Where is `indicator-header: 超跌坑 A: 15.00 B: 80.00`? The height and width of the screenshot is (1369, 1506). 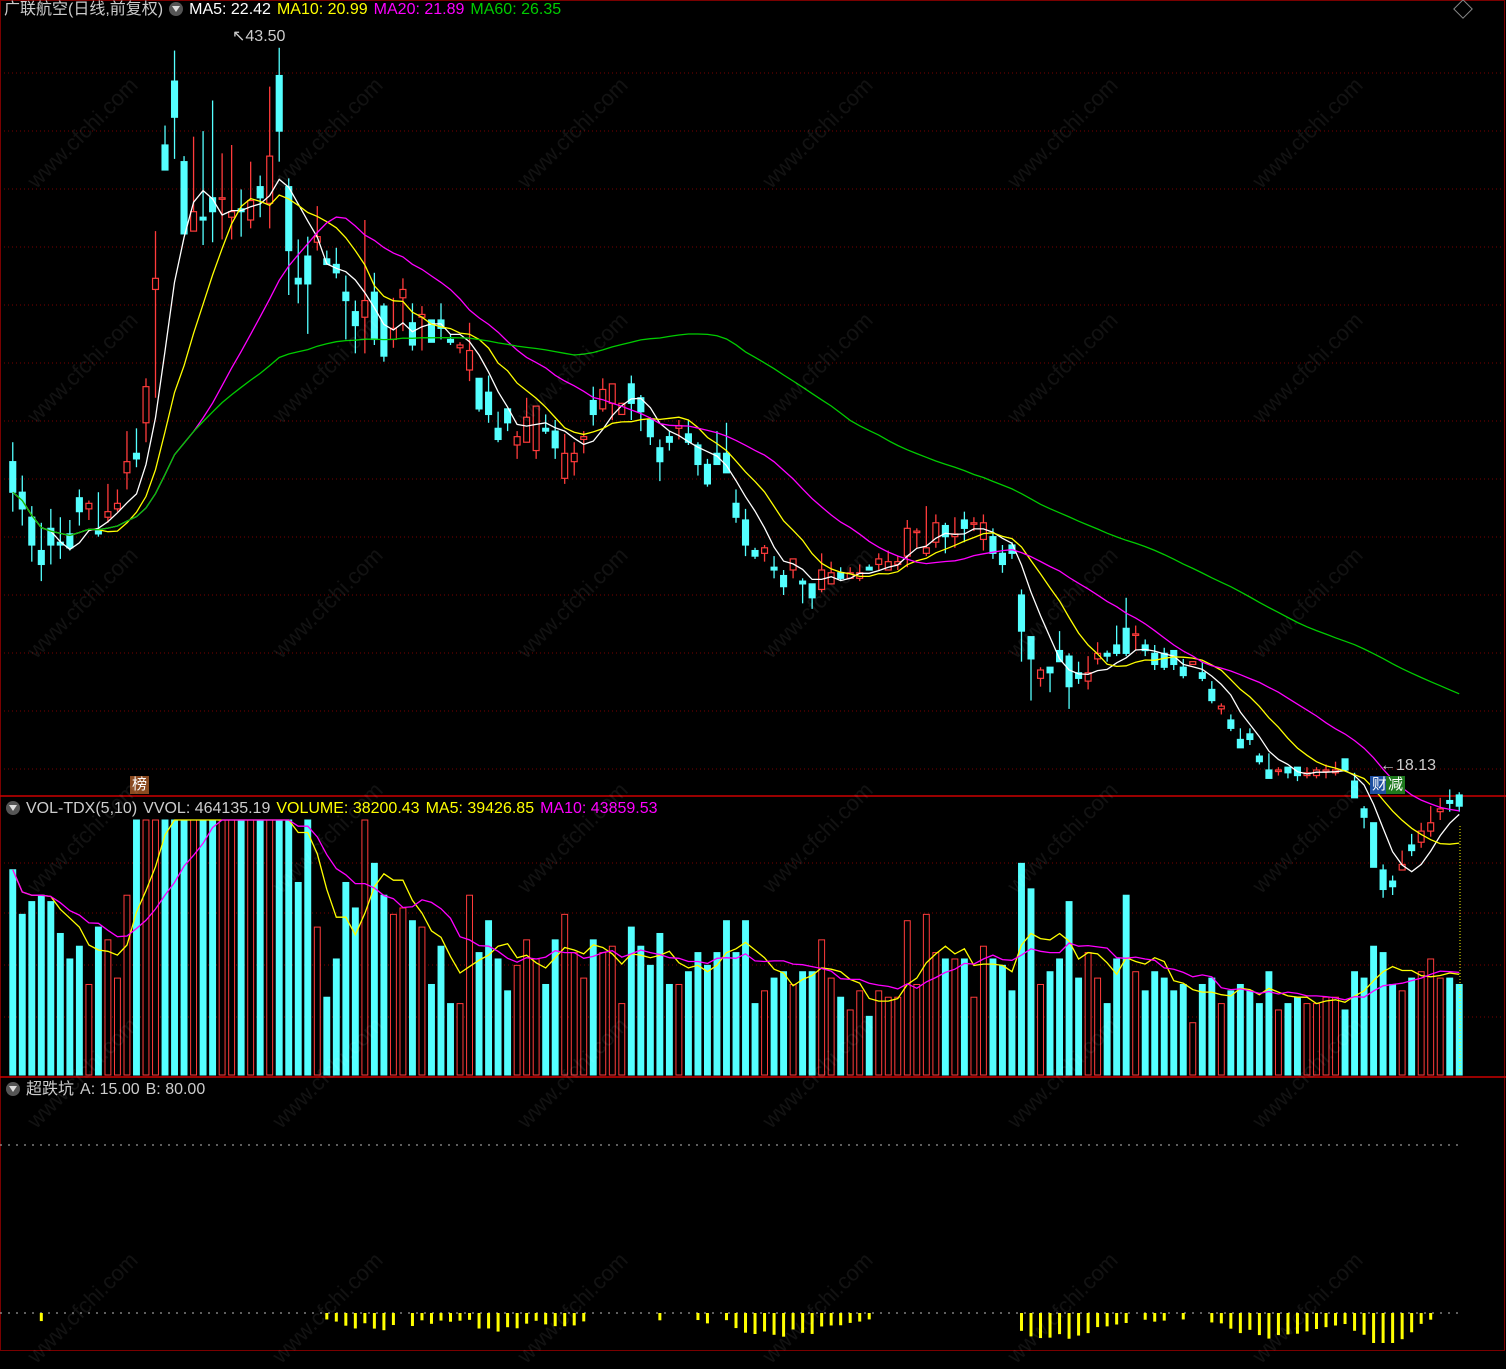
indicator-header: 超跌坑 A: 15.00 B: 80.00 is located at coordinates (108, 1090).